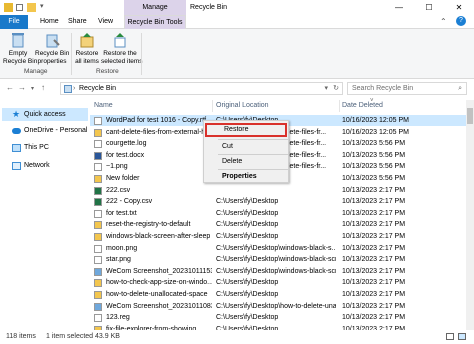 Image resolution: width=474 pixels, height=344 pixels. Describe the element at coordinates (56, 130) in the screenshot. I see `nav-label: OneDrive - Personal` at that location.